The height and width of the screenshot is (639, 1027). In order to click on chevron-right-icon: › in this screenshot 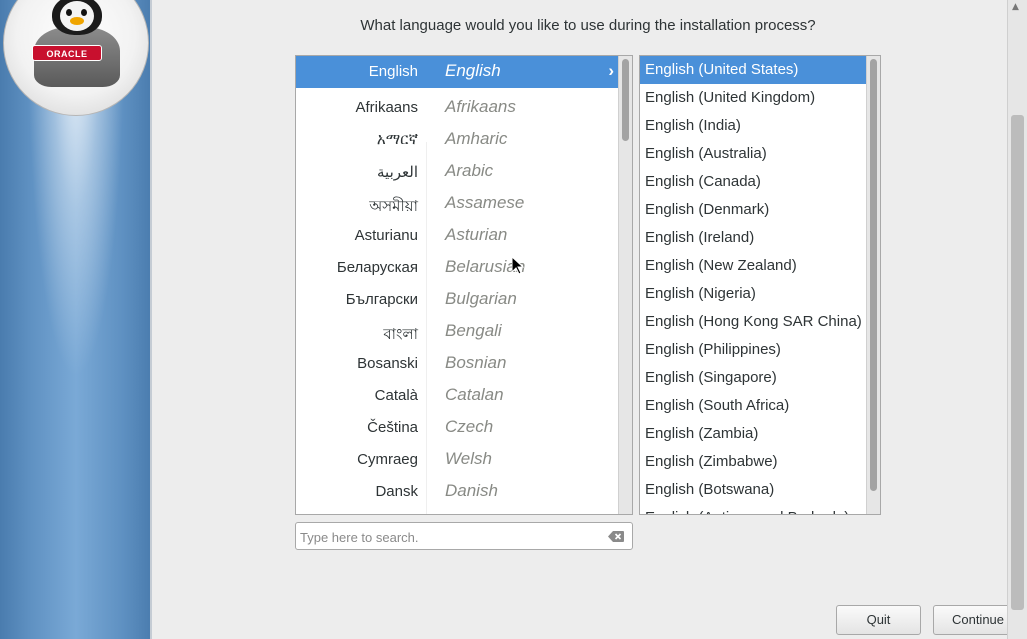, I will do `click(611, 70)`.